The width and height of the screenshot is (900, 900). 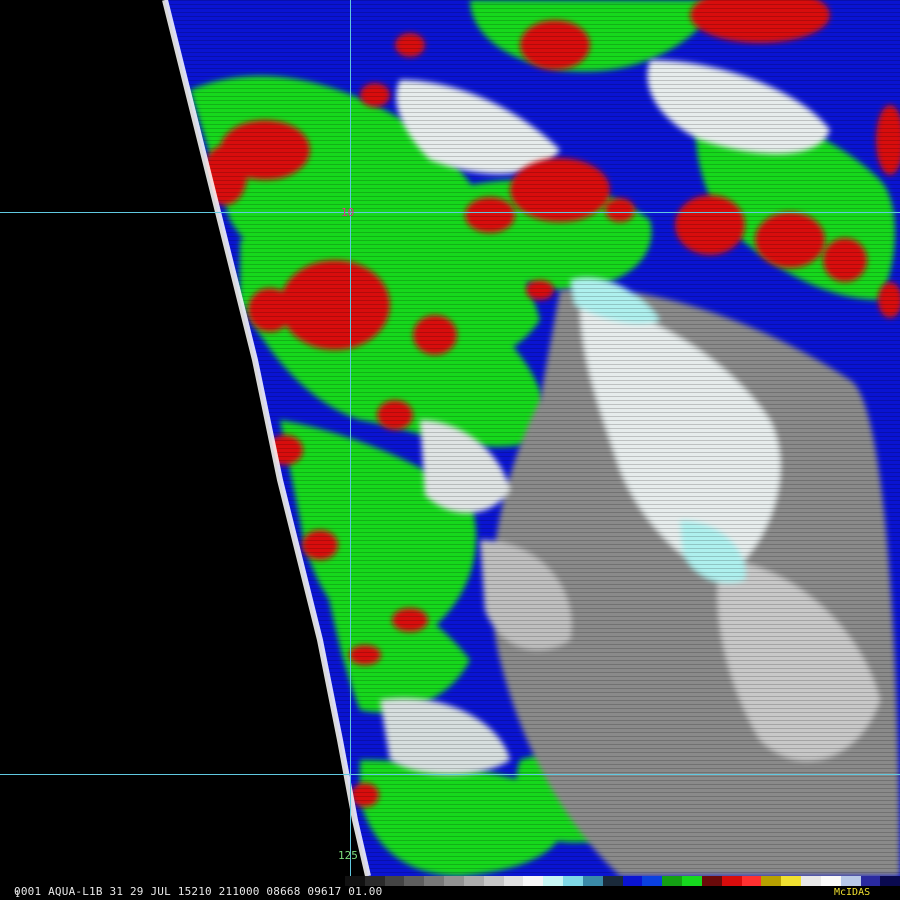 What do you see at coordinates (348, 855) in the screenshot?
I see `longitude-label: 125` at bounding box center [348, 855].